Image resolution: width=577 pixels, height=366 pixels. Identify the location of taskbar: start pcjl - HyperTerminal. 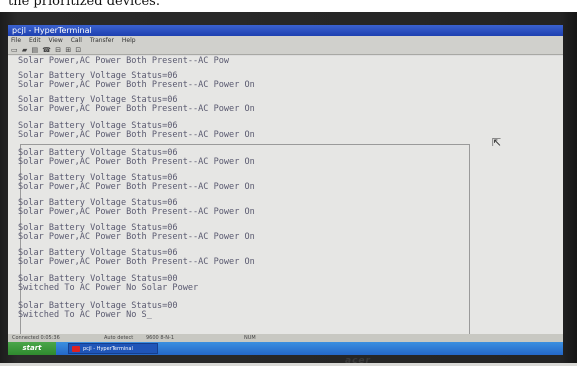
(285, 348).